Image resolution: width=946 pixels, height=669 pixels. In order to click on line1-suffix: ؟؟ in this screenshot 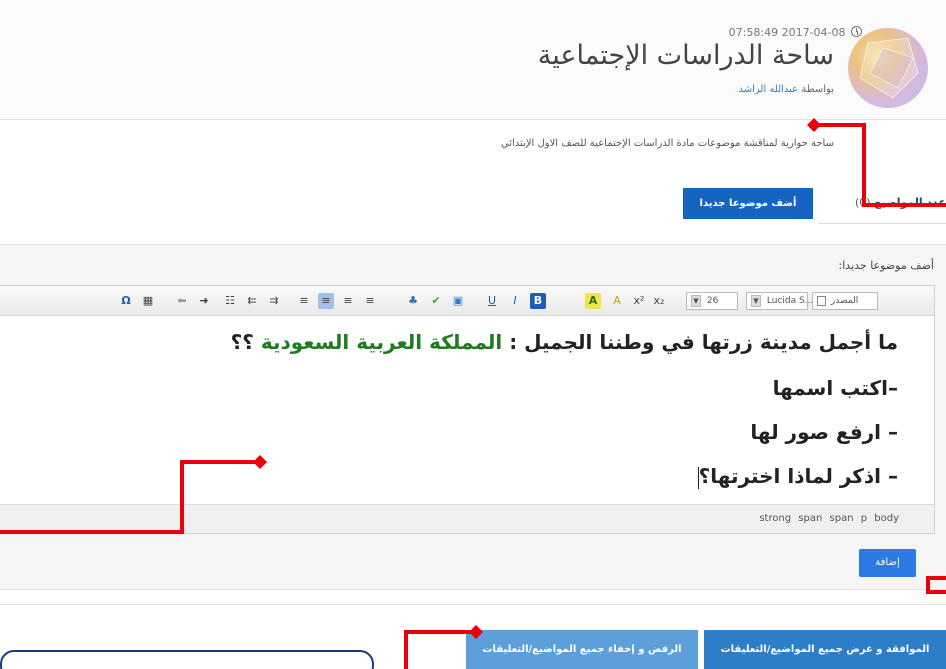, I will do `click(242, 342)`.